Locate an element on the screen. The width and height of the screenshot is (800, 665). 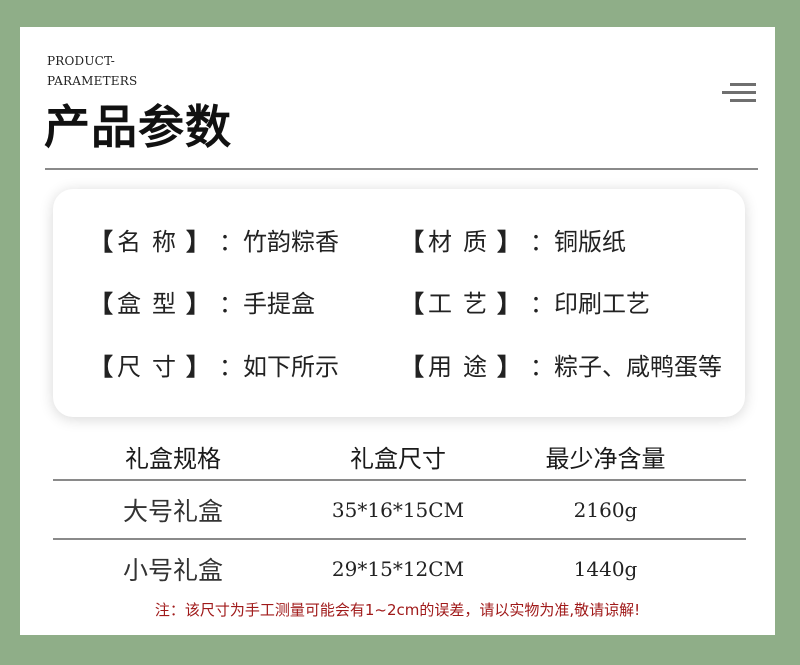
header-cell-spec: 礼盒规格 is located at coordinates (173, 458).